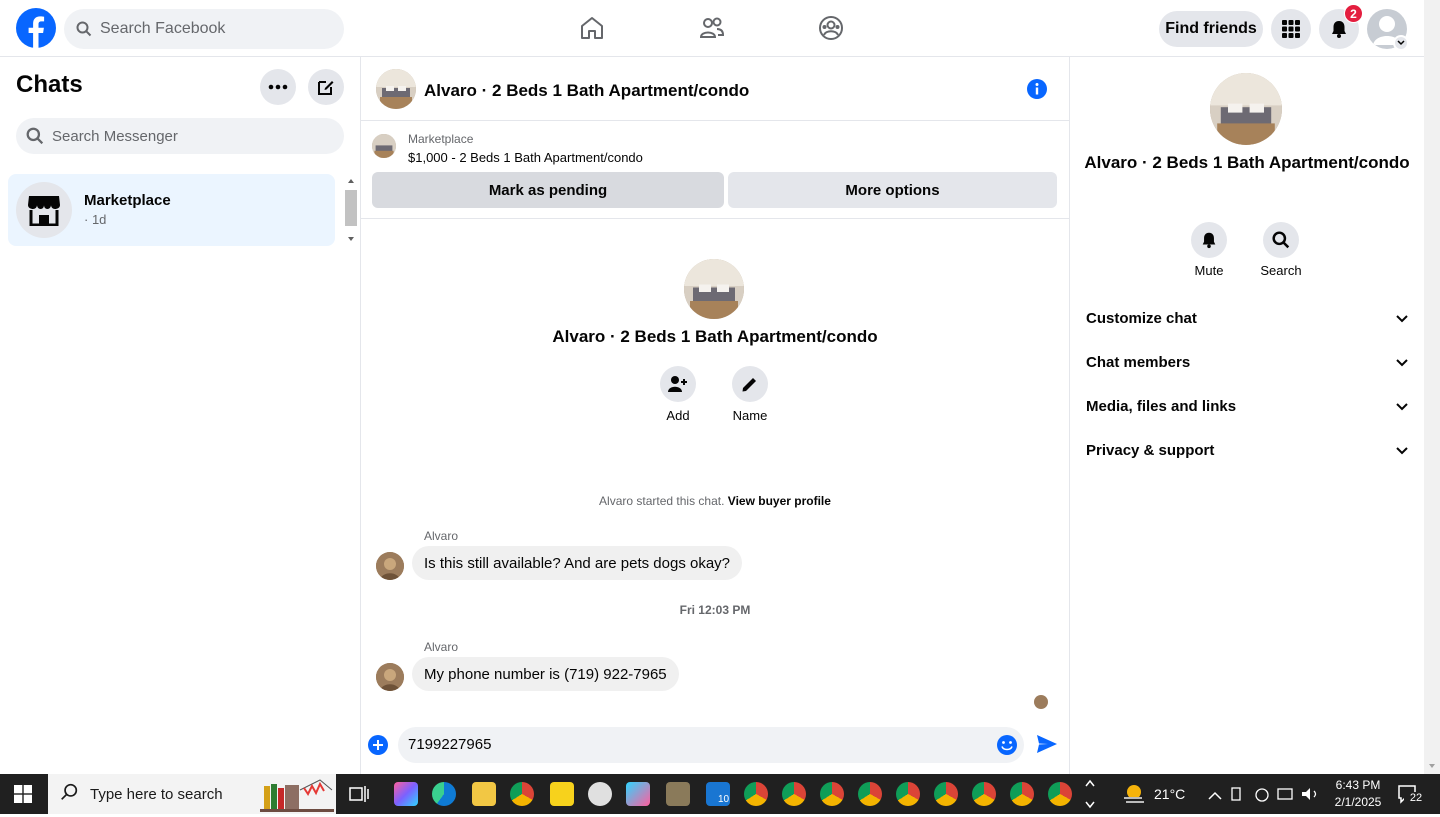  Describe the element at coordinates (450, 744) in the screenshot. I see `message-input-value: 7199227965` at that location.